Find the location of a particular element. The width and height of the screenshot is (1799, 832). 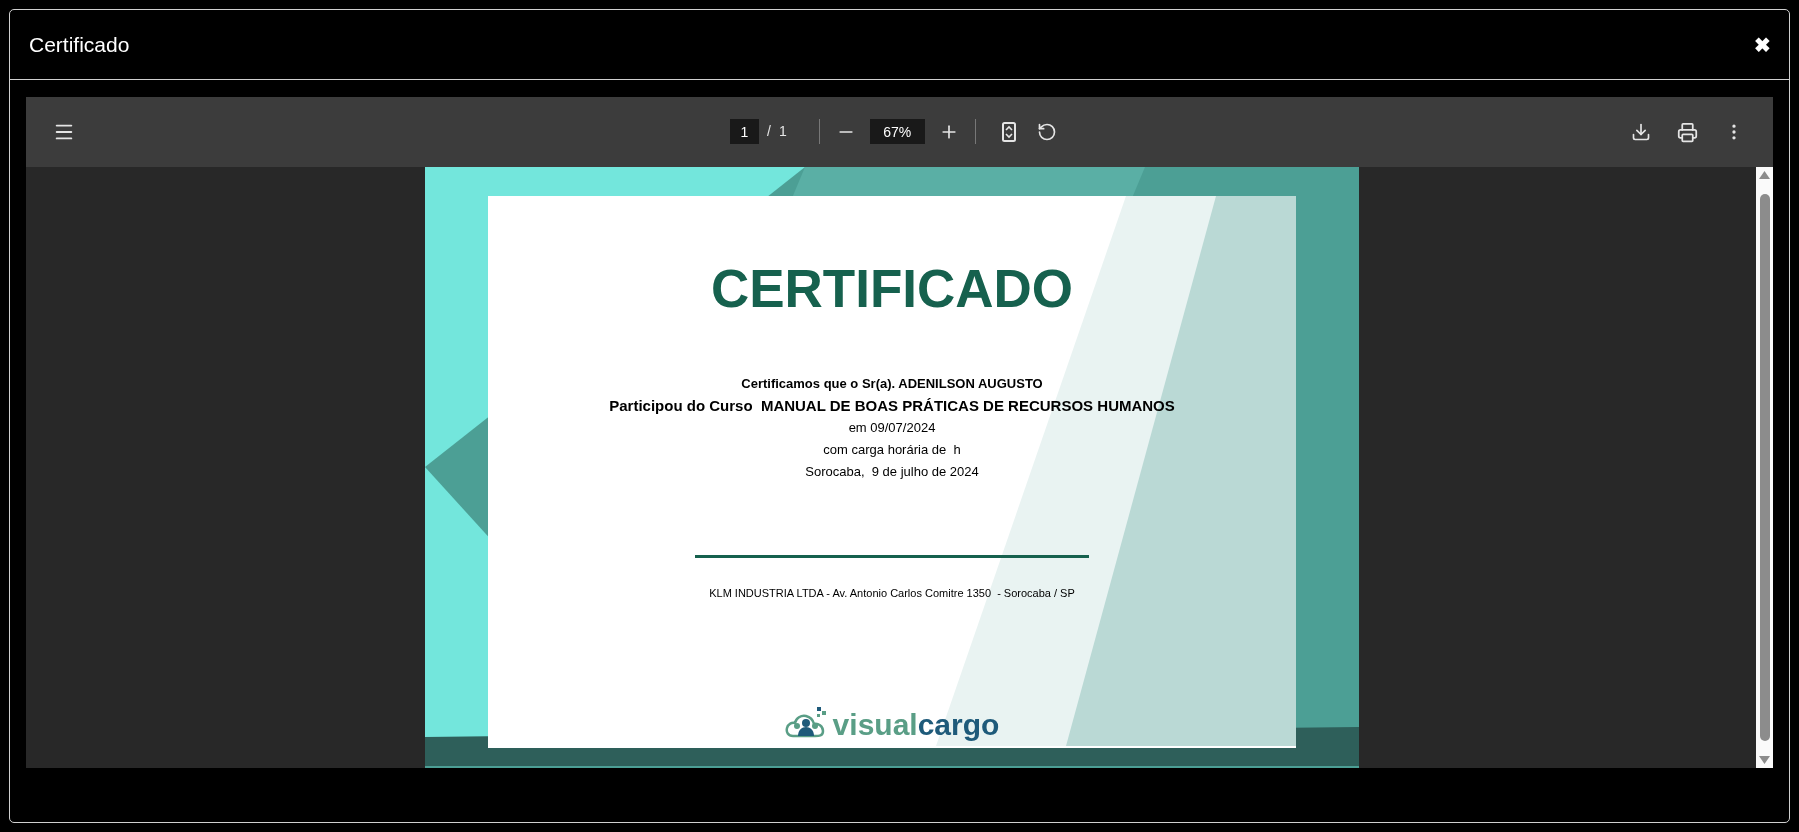

zoom-field: 67% is located at coordinates (897, 131).